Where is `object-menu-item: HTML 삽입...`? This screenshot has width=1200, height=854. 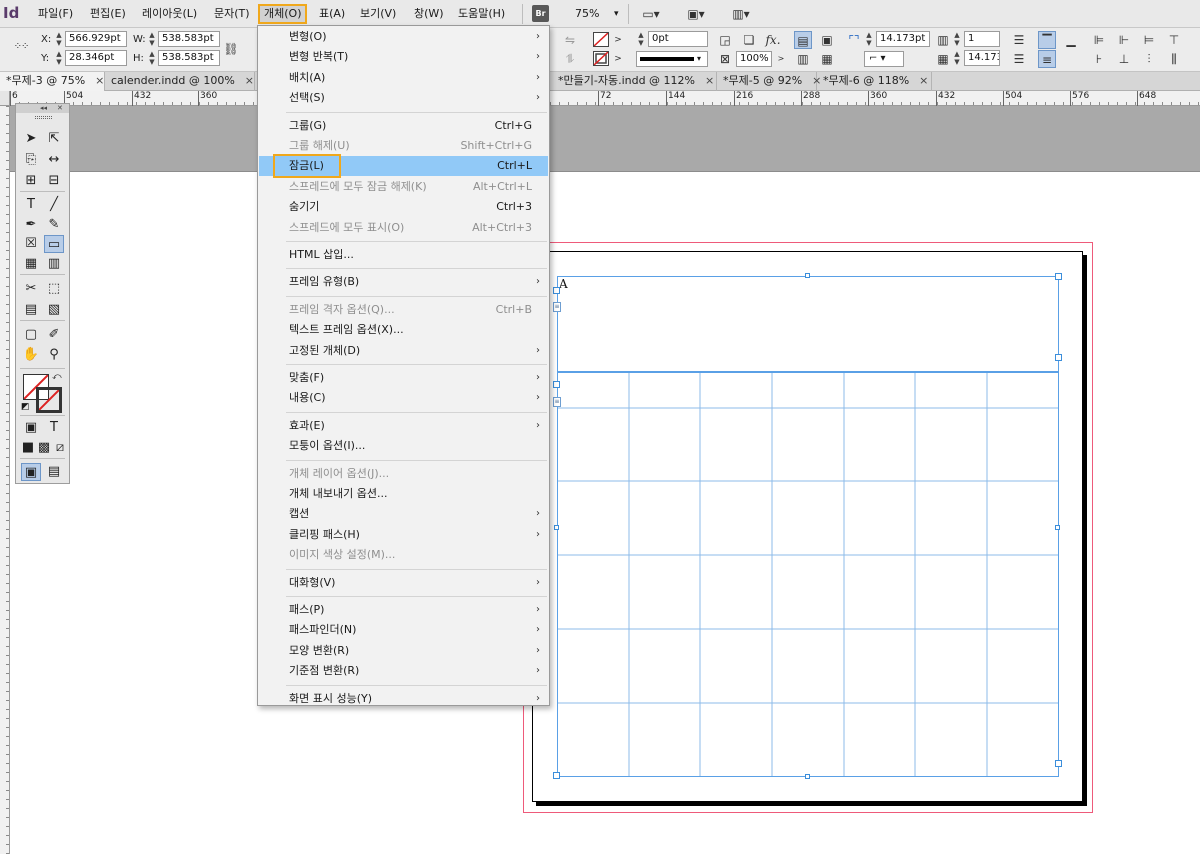
object-menu-item: HTML 삽입... is located at coordinates (403, 255).